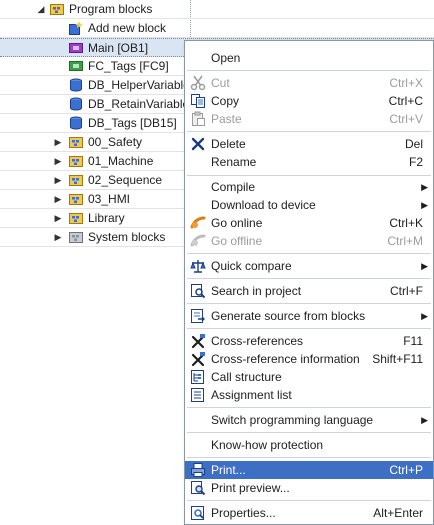 The height and width of the screenshot is (525, 434). Describe the element at coordinates (217, 28) in the screenshot. I see `tree-item-add-new-block: Add new block` at that location.